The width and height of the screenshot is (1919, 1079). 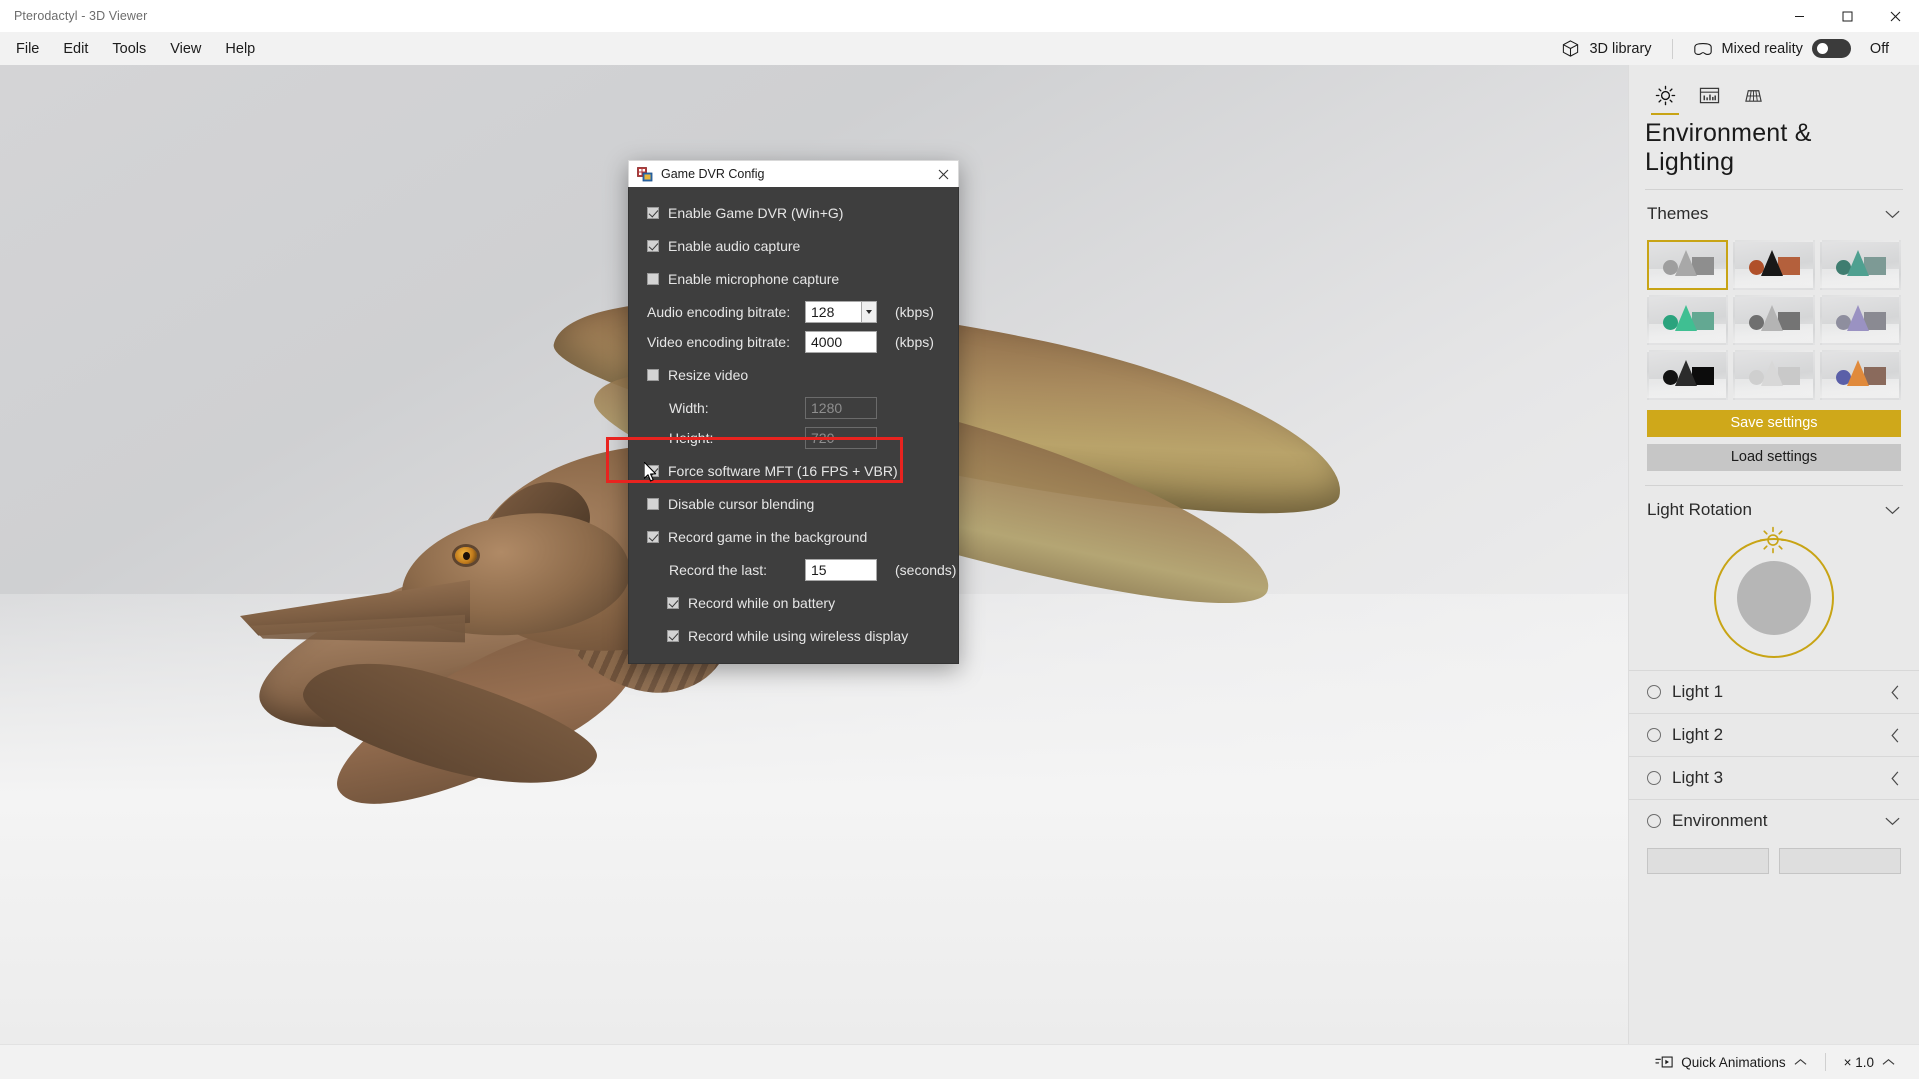 What do you see at coordinates (841, 437) in the screenshot?
I see `height-input` at bounding box center [841, 437].